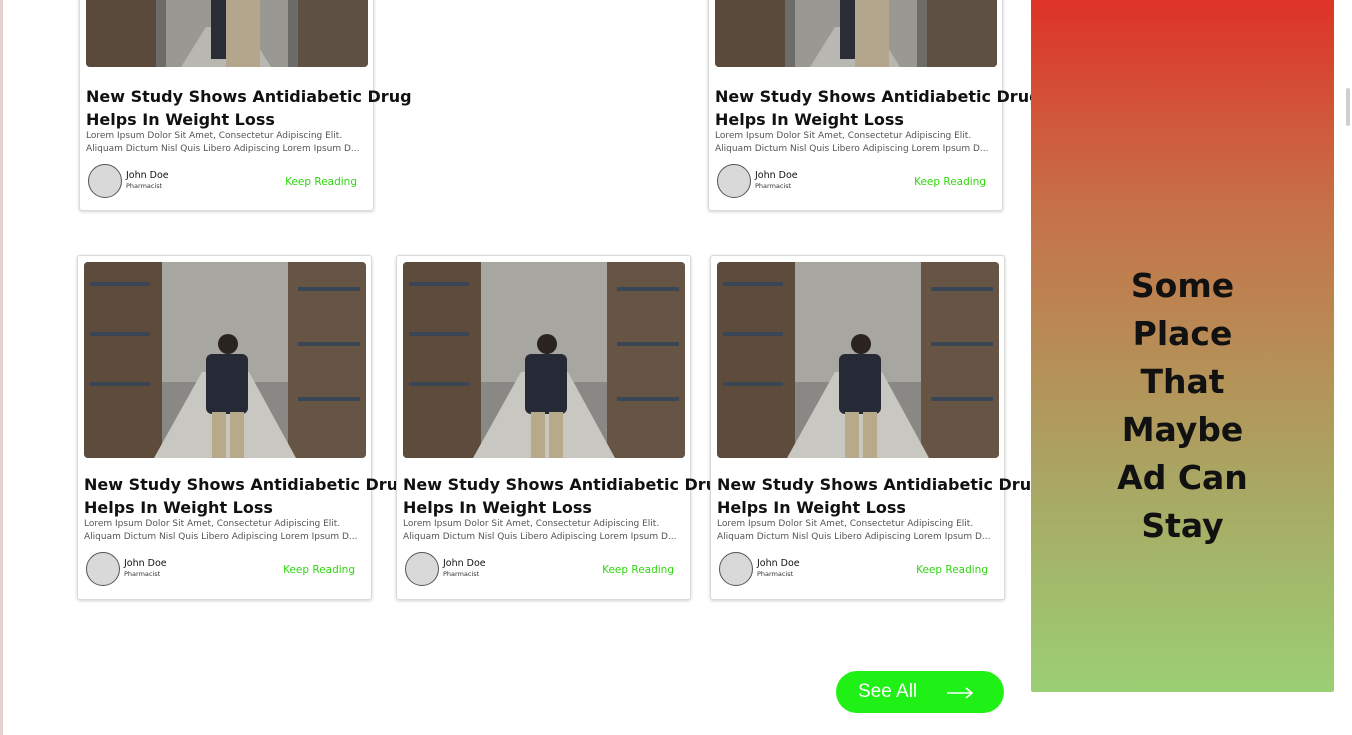  I want to click on ad-text-line: That, so click(1182, 381).